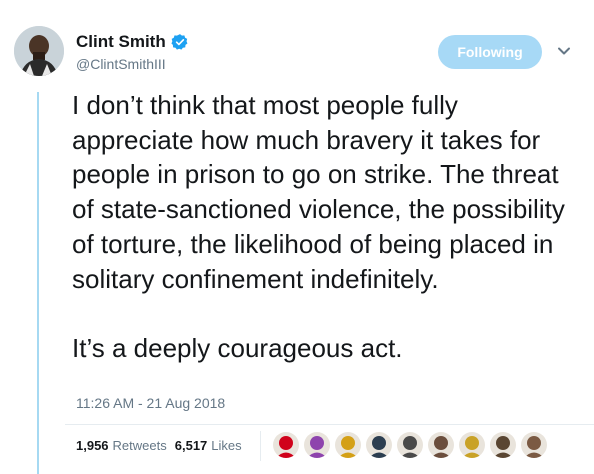 This screenshot has width=594, height=474. I want to click on display-name: Clint Smith, so click(121, 42).